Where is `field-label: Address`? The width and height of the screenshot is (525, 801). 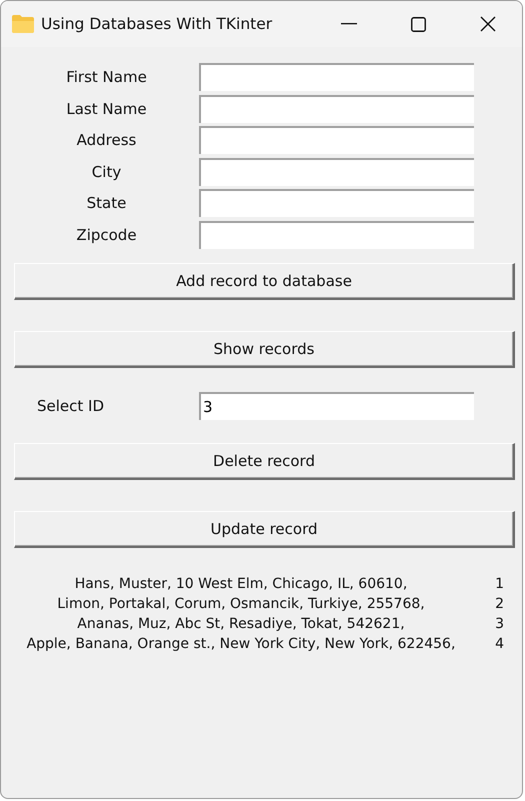
field-label: Address is located at coordinates (107, 140).